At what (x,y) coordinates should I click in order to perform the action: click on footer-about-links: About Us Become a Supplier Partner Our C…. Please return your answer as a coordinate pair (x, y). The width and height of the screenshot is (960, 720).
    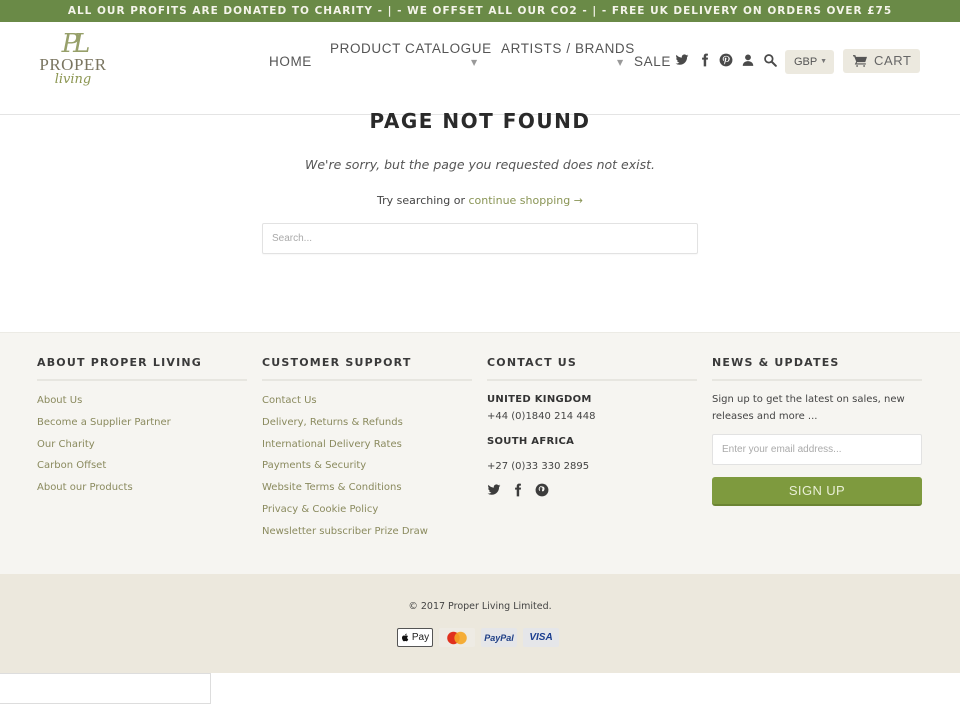
    Looking at the image, I should click on (104, 449).